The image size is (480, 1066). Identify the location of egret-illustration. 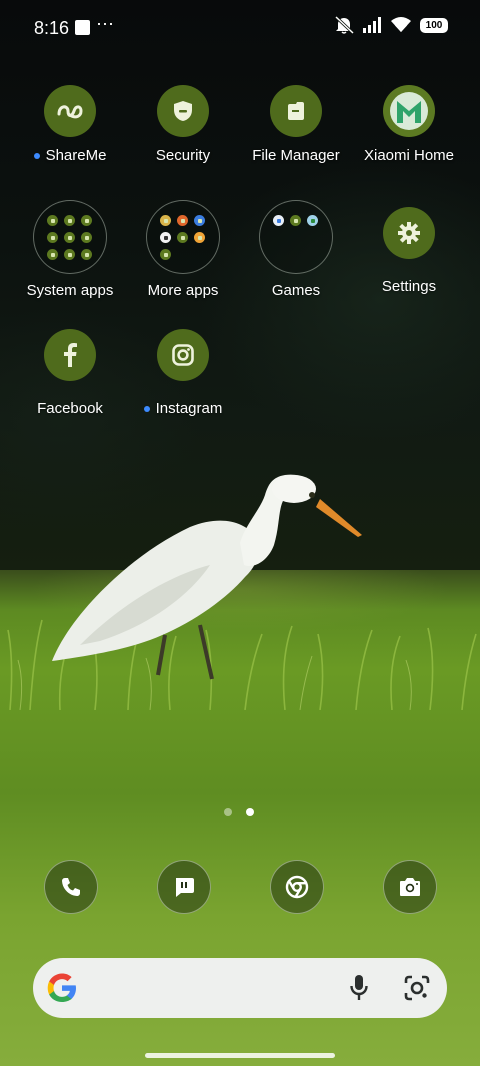
(207, 577).